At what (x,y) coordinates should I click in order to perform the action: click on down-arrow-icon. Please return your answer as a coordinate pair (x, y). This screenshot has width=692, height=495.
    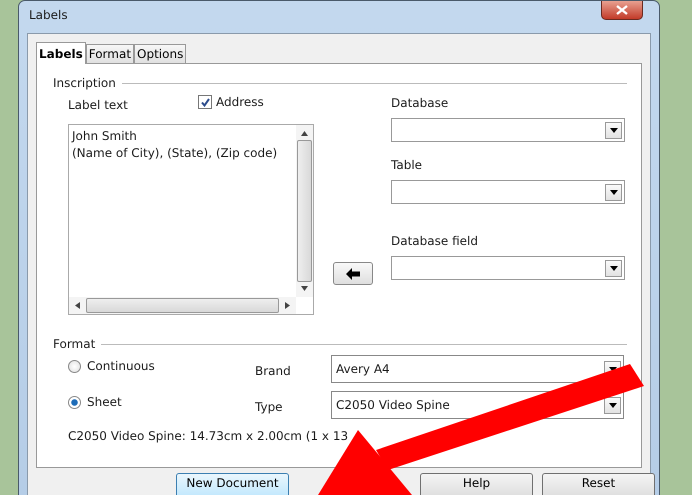
    Looking at the image, I should click on (304, 288).